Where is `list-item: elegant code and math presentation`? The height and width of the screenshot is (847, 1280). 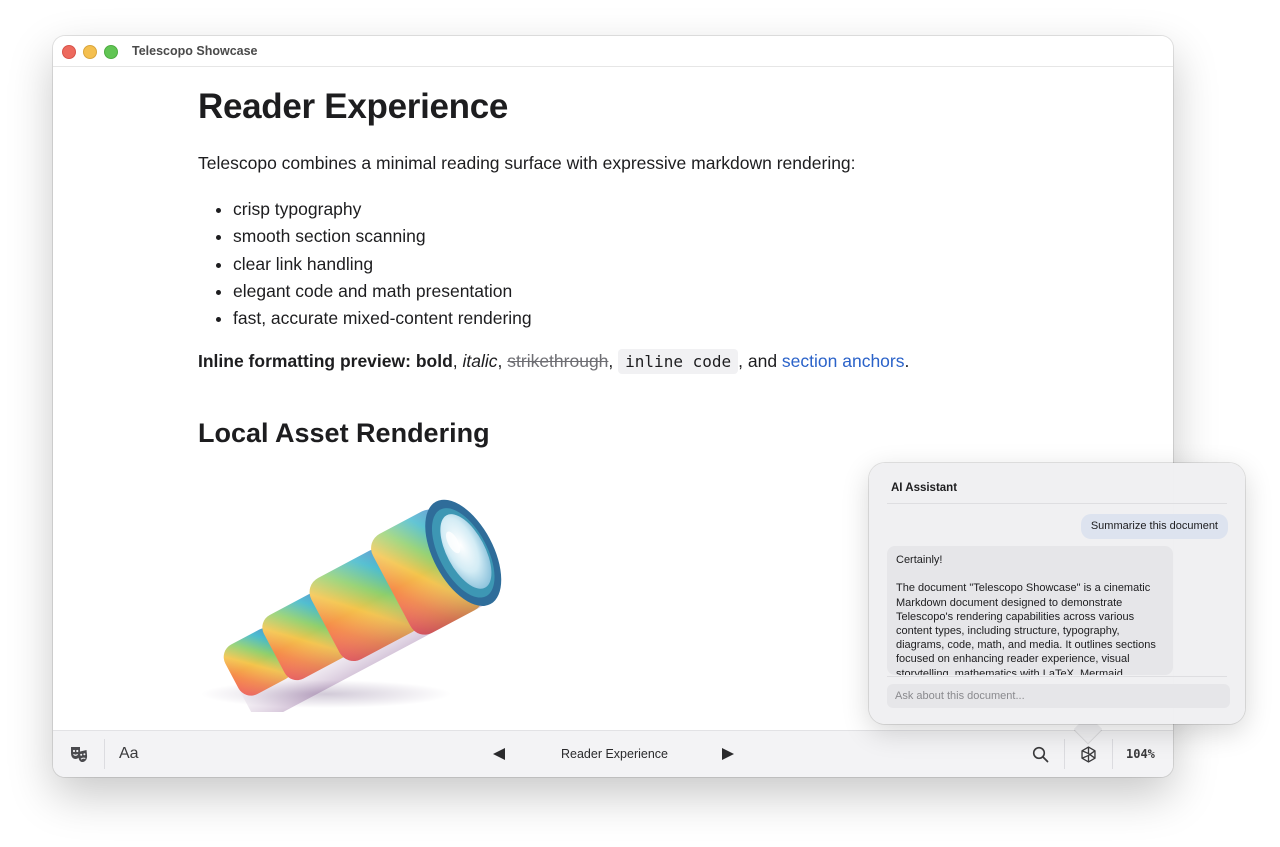 list-item: elegant code and math presentation is located at coordinates (382, 291).